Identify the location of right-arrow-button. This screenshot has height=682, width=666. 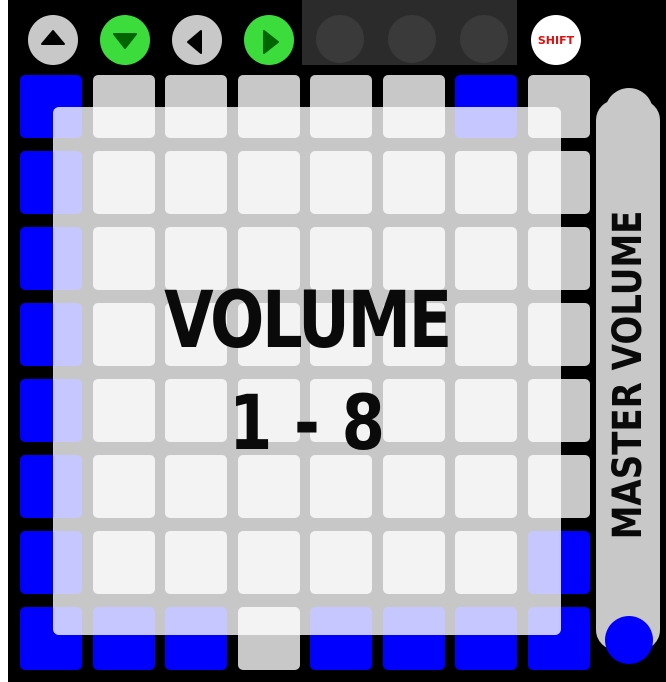
(269, 40).